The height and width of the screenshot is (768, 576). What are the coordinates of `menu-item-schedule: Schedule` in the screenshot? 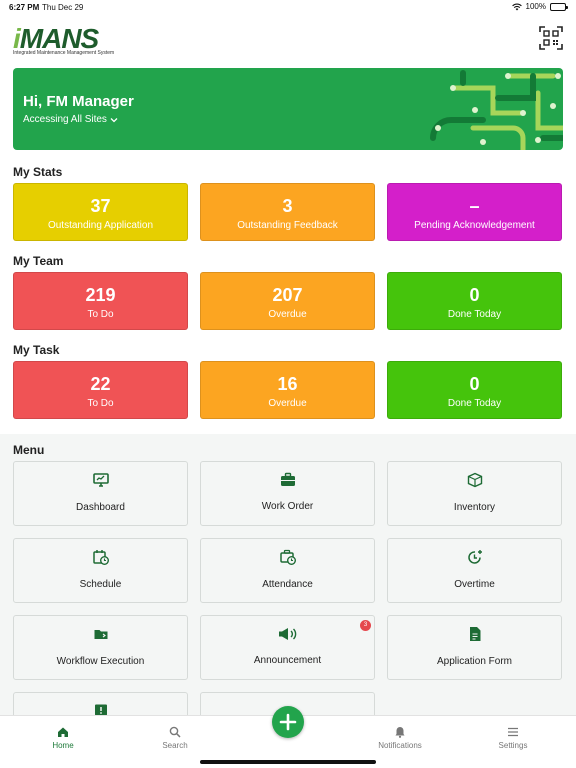 It's located at (100, 570).